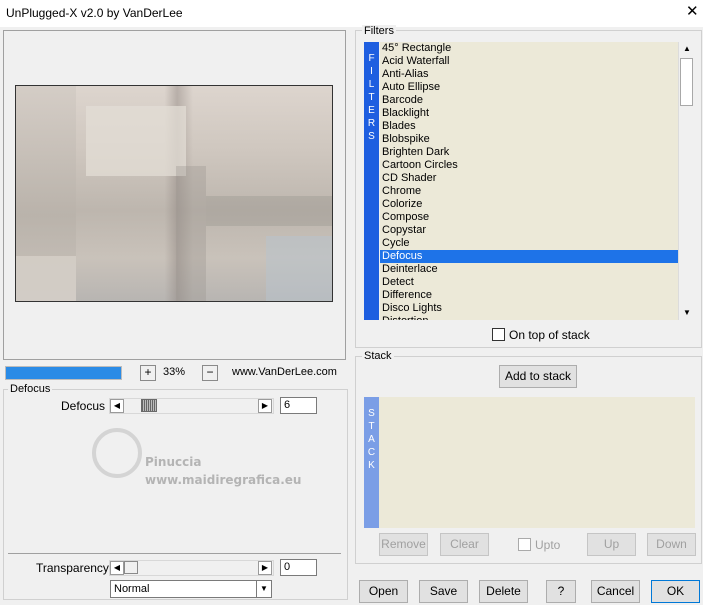 The height and width of the screenshot is (605, 703). I want to click on on-top-checkbox, so click(498, 334).